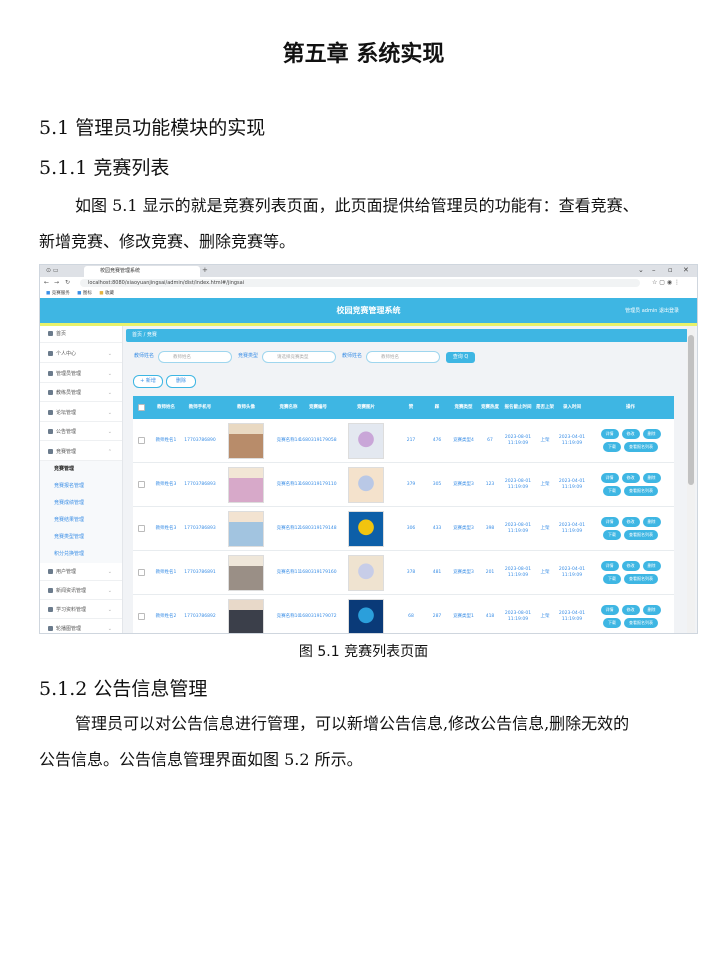 This screenshot has width=727, height=955. Describe the element at coordinates (109, 293) in the screenshot. I see `bookmark-item: 收藏` at that location.